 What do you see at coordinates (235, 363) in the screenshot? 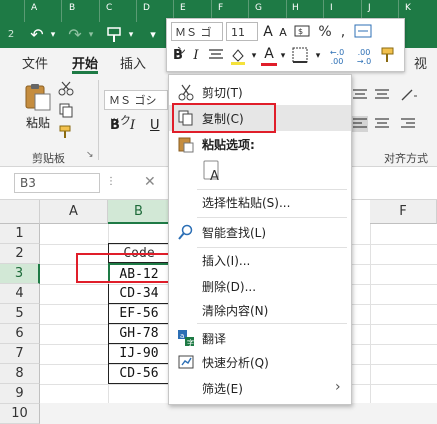
I see `menu-item-label: 快速分析(Q)` at bounding box center [235, 363].